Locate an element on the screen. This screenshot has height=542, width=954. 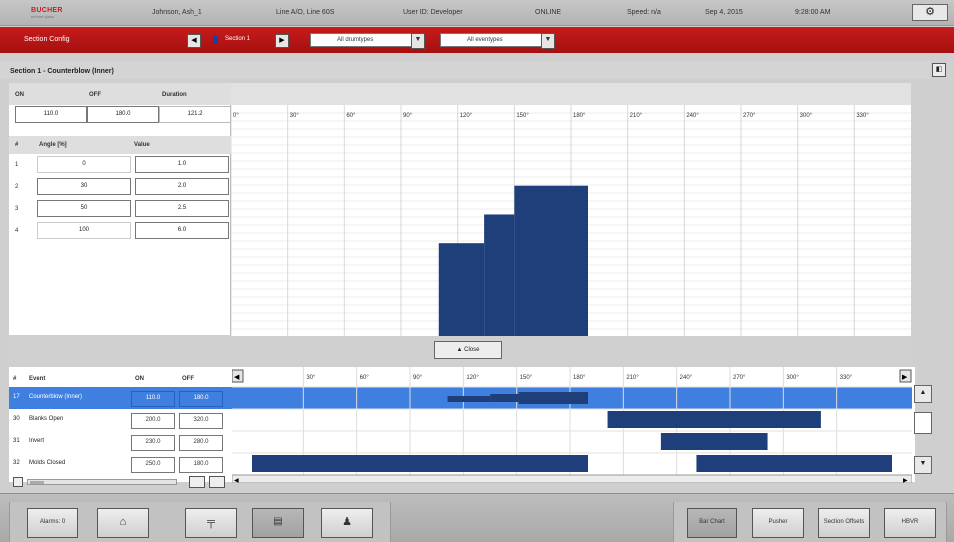
value-field: 6.0 is located at coordinates (182, 230).